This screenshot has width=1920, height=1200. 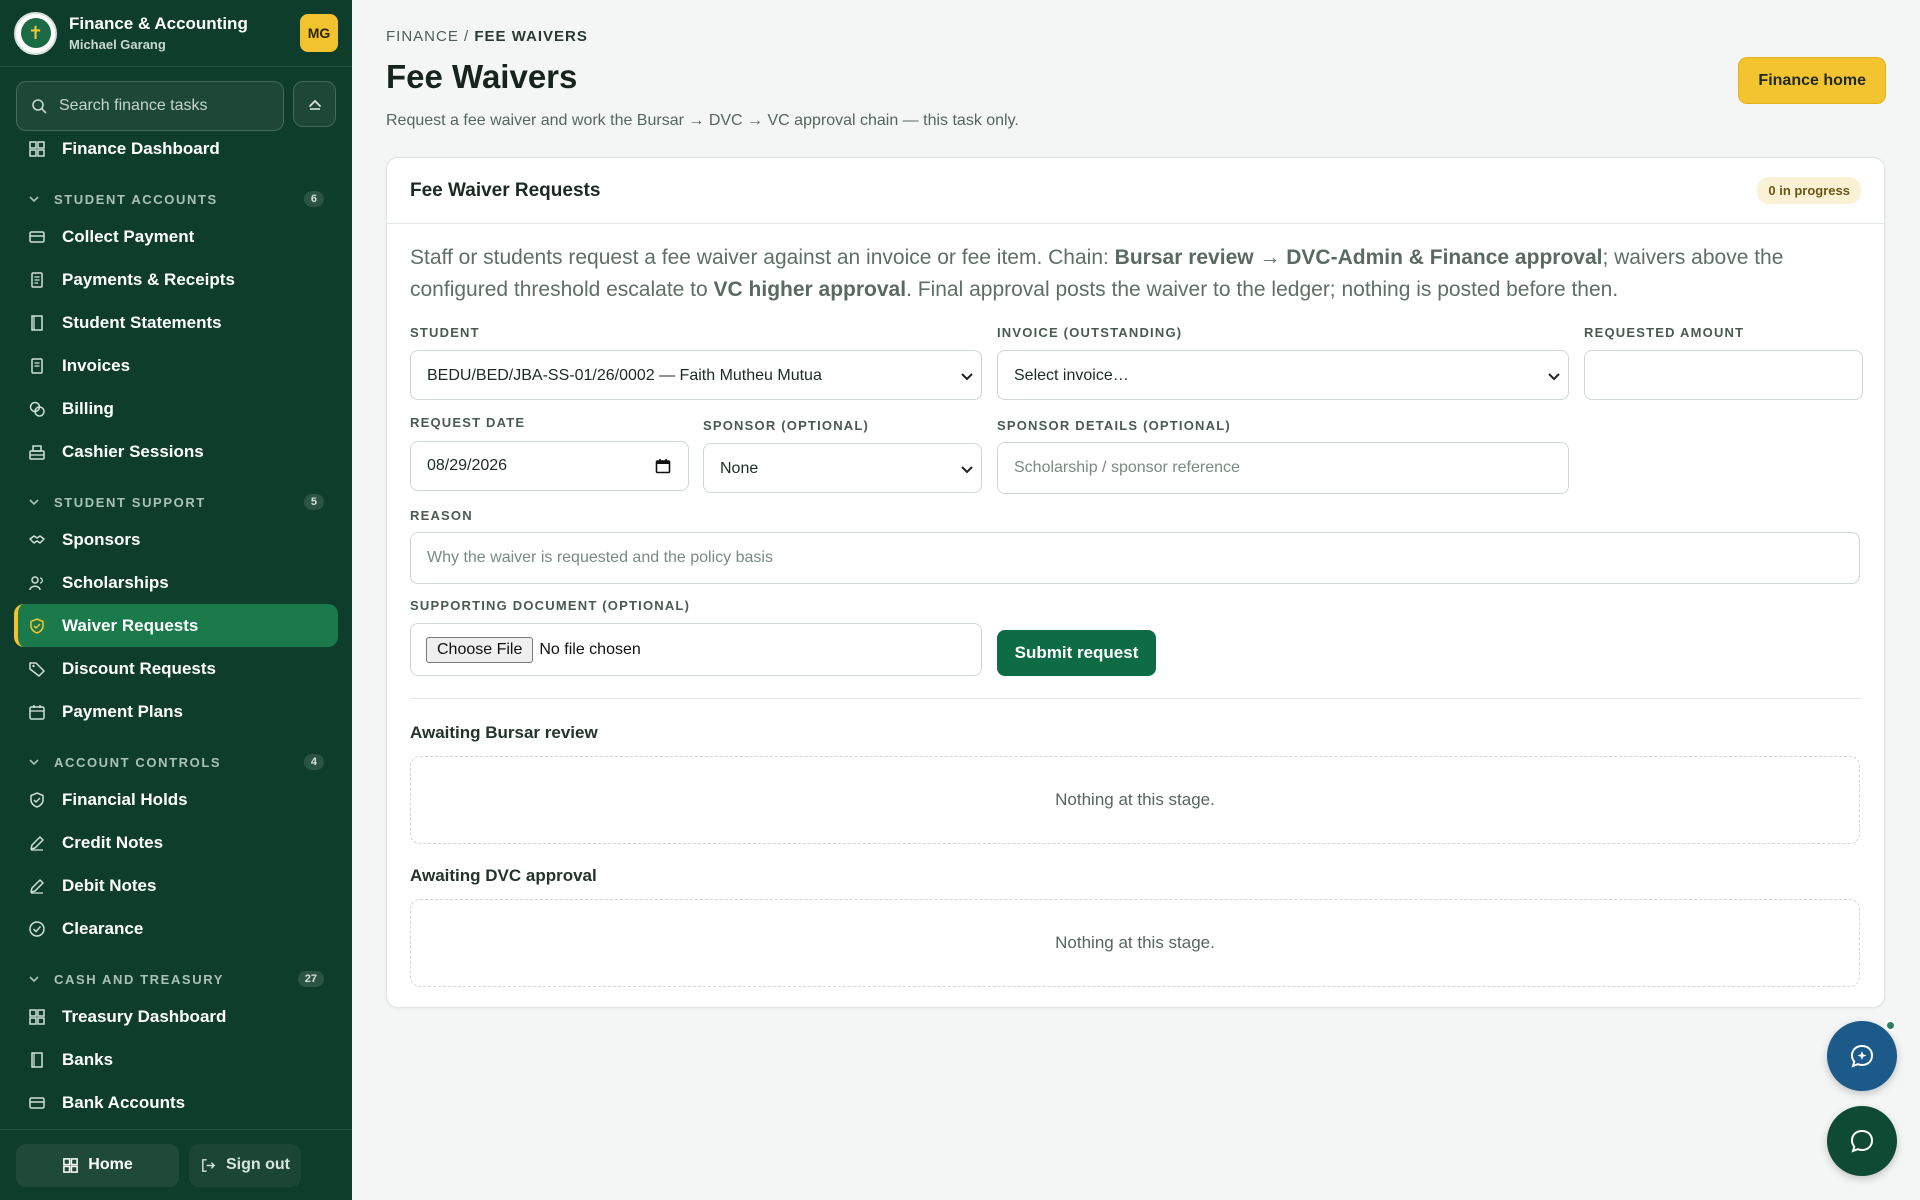 What do you see at coordinates (786, 425) in the screenshot?
I see `sponsor-label: SPONSOR (OPTIONAL)` at bounding box center [786, 425].